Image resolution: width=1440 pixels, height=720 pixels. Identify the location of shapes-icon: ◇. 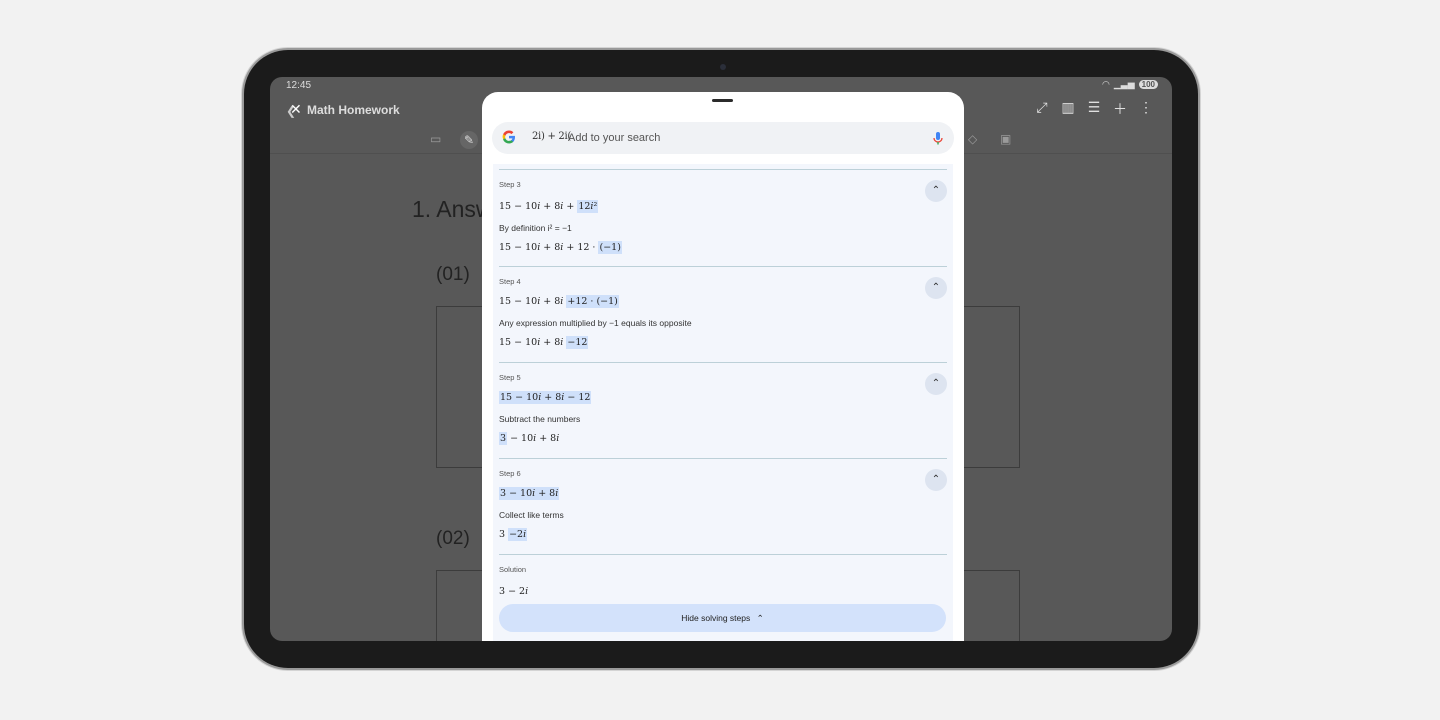
(972, 139).